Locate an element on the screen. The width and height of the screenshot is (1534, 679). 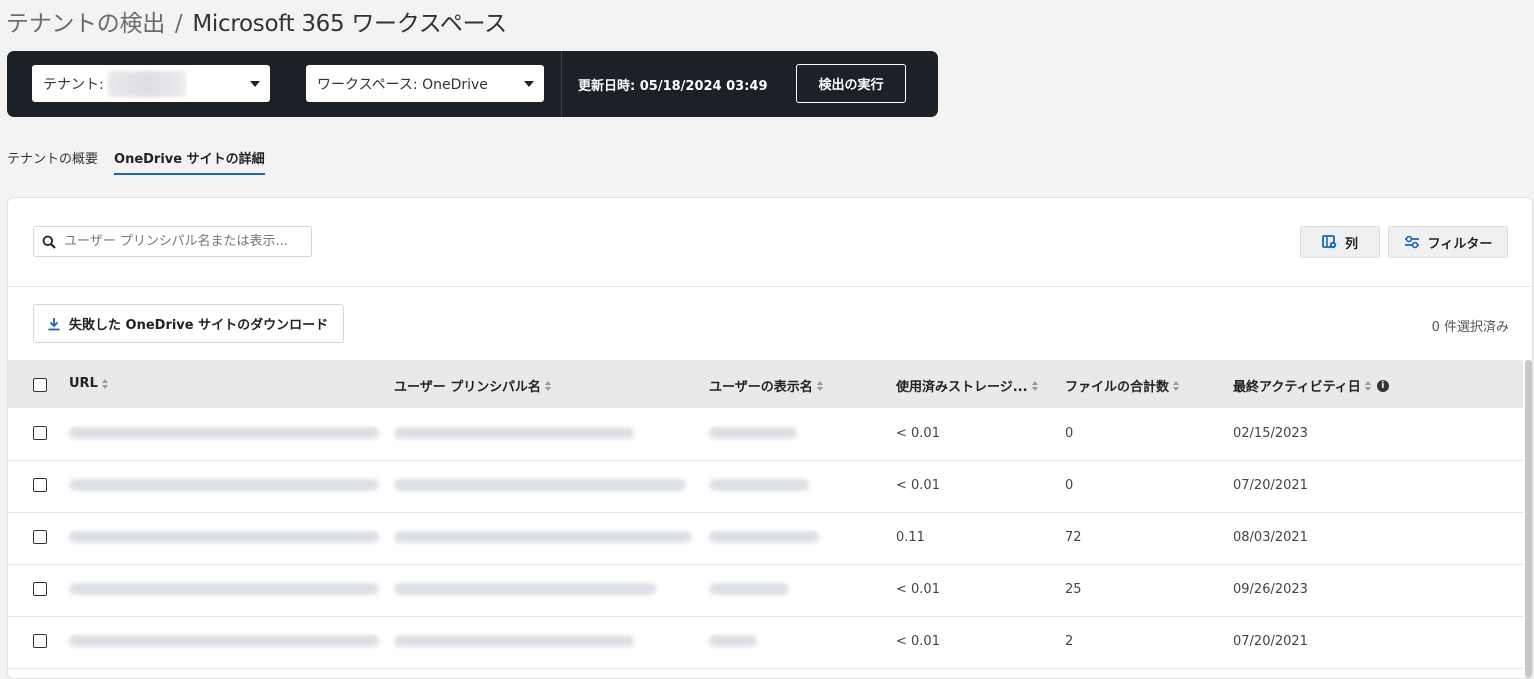
filter-icon is located at coordinates (1411, 242).